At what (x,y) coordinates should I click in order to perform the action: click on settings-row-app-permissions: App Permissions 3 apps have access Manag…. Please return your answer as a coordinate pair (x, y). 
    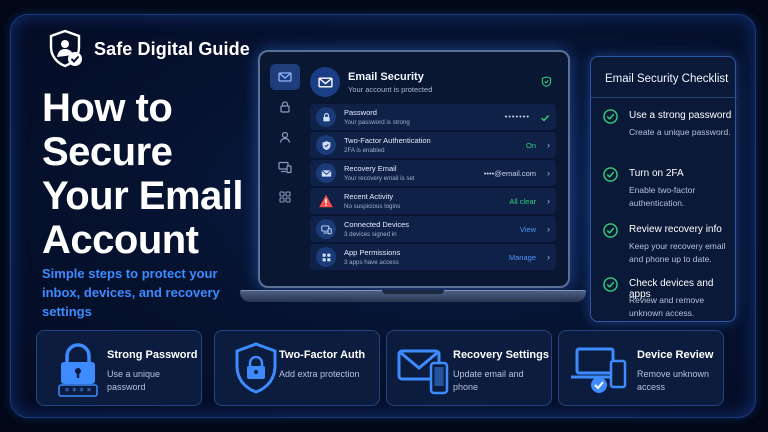
    Looking at the image, I should click on (433, 257).